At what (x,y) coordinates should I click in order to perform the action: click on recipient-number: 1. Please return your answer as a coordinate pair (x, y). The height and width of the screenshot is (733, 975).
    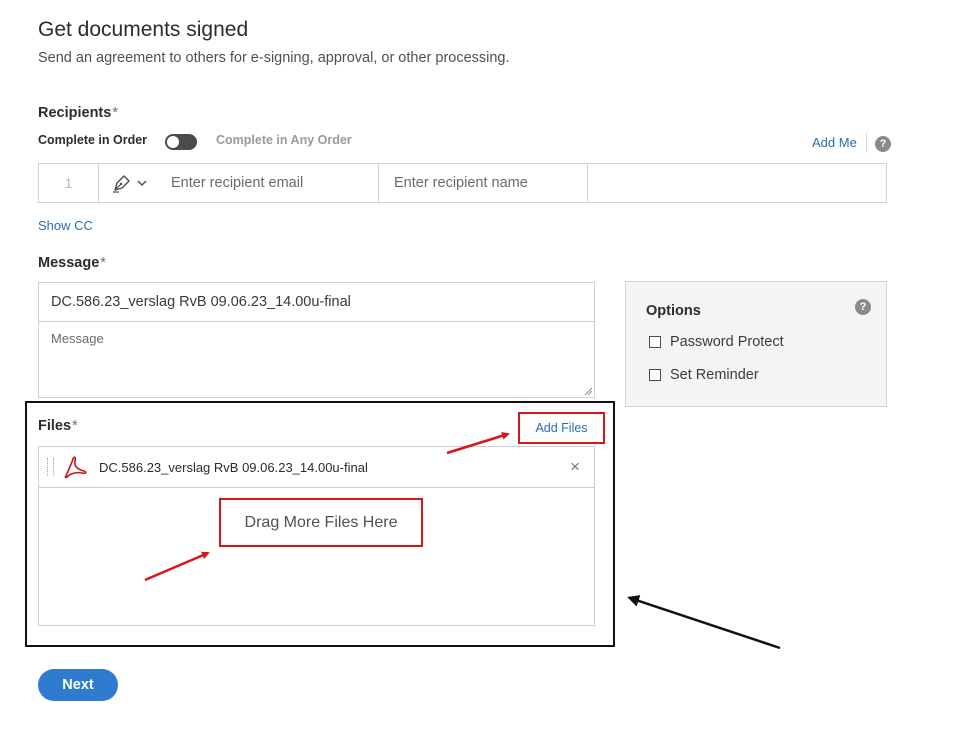
    Looking at the image, I should click on (69, 183).